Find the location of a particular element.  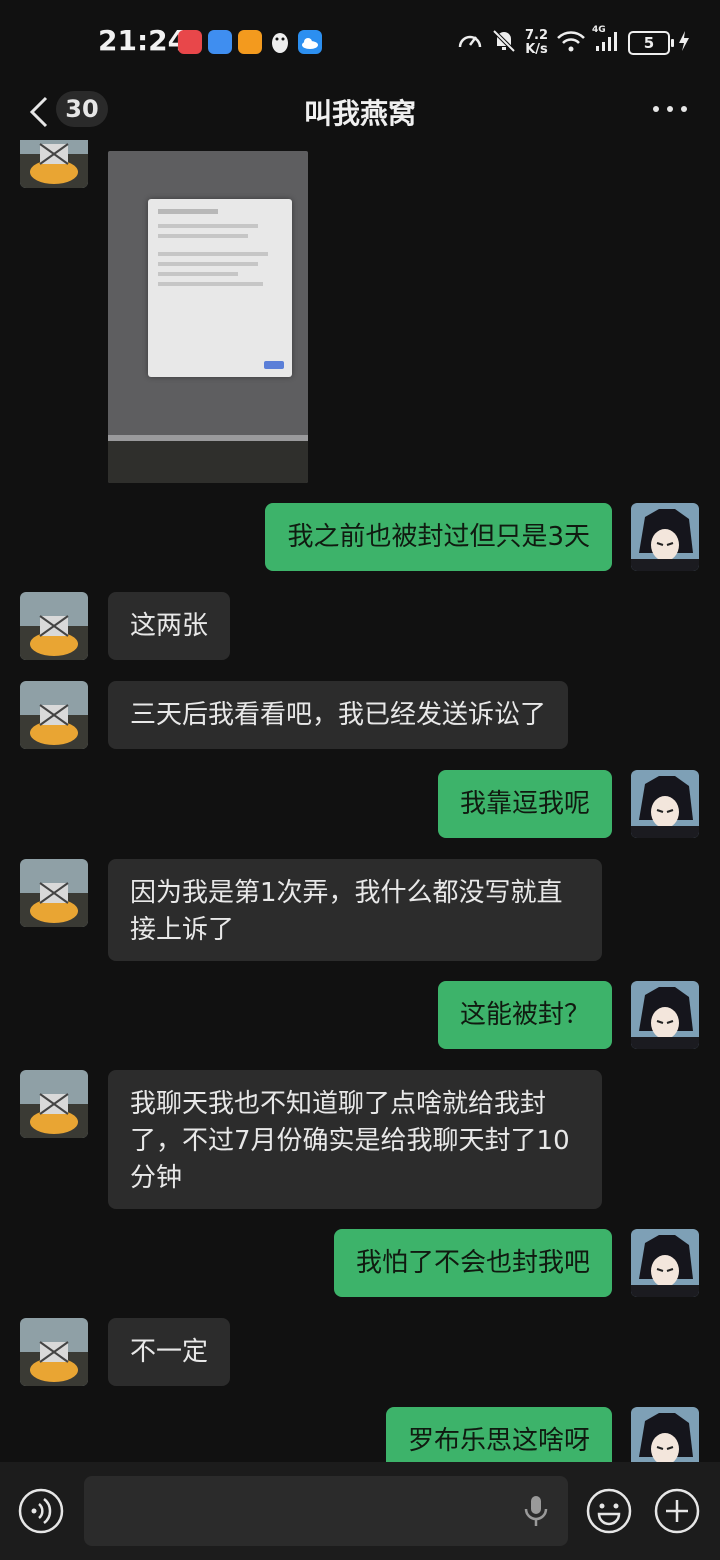

message-bubble-incoming: 三天后我看看吧，我已经发送诉讼了 is located at coordinates (338, 715).